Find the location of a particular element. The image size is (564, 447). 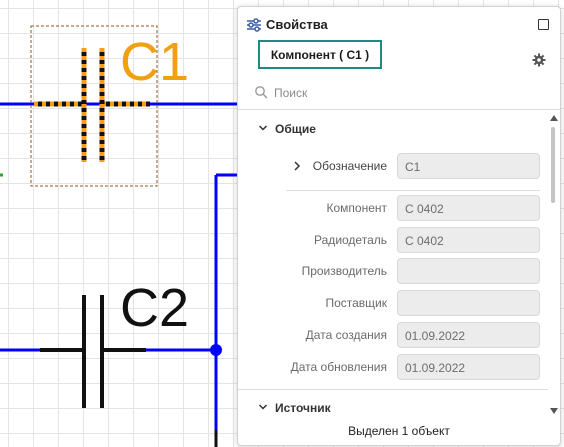

prop-value-component: С 0402 is located at coordinates (468, 208).